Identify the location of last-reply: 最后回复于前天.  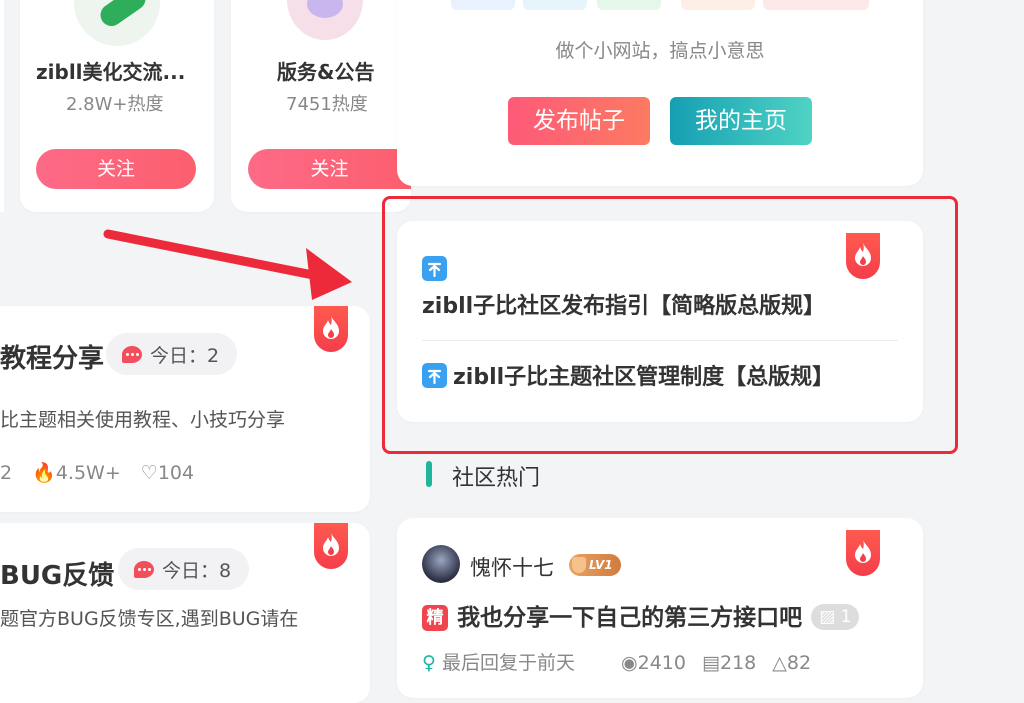
(508, 663).